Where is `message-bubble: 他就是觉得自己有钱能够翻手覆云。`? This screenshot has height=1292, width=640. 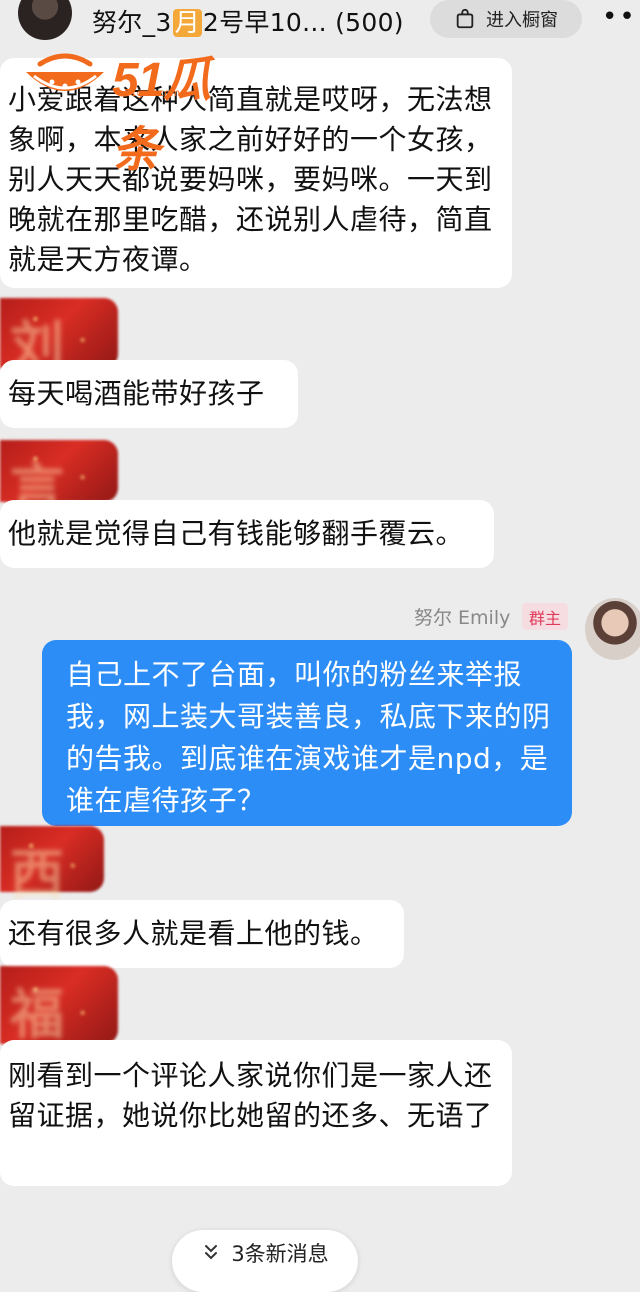
message-bubble: 他就是觉得自己有钱能够翻手覆云。 is located at coordinates (247, 534).